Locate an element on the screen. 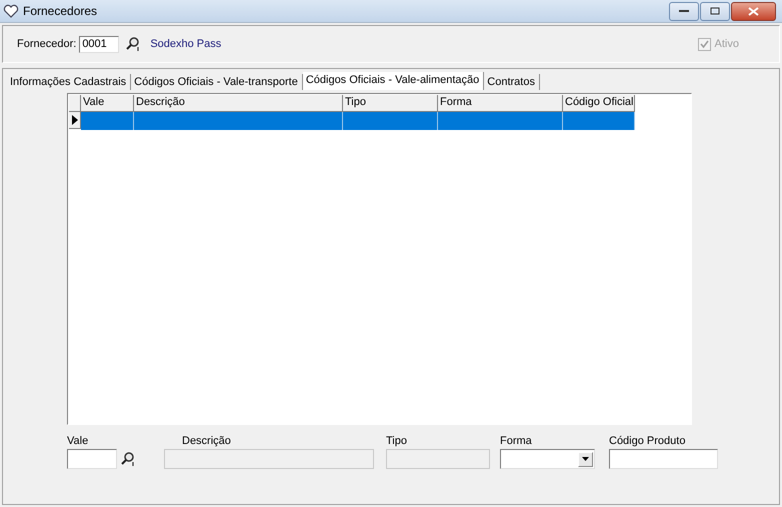  minimize-button is located at coordinates (684, 11).